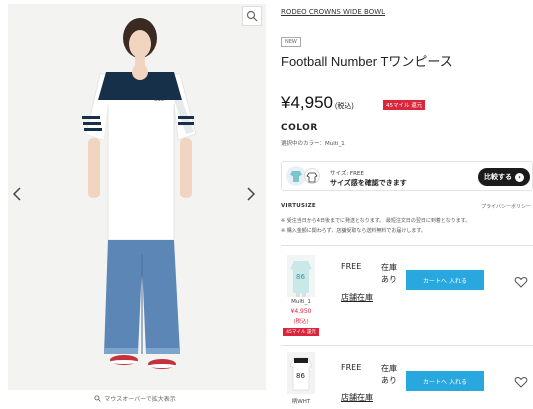 This screenshot has height=409, width=533. What do you see at coordinates (299, 128) in the screenshot?
I see `color-label: COLOR` at bounding box center [299, 128].